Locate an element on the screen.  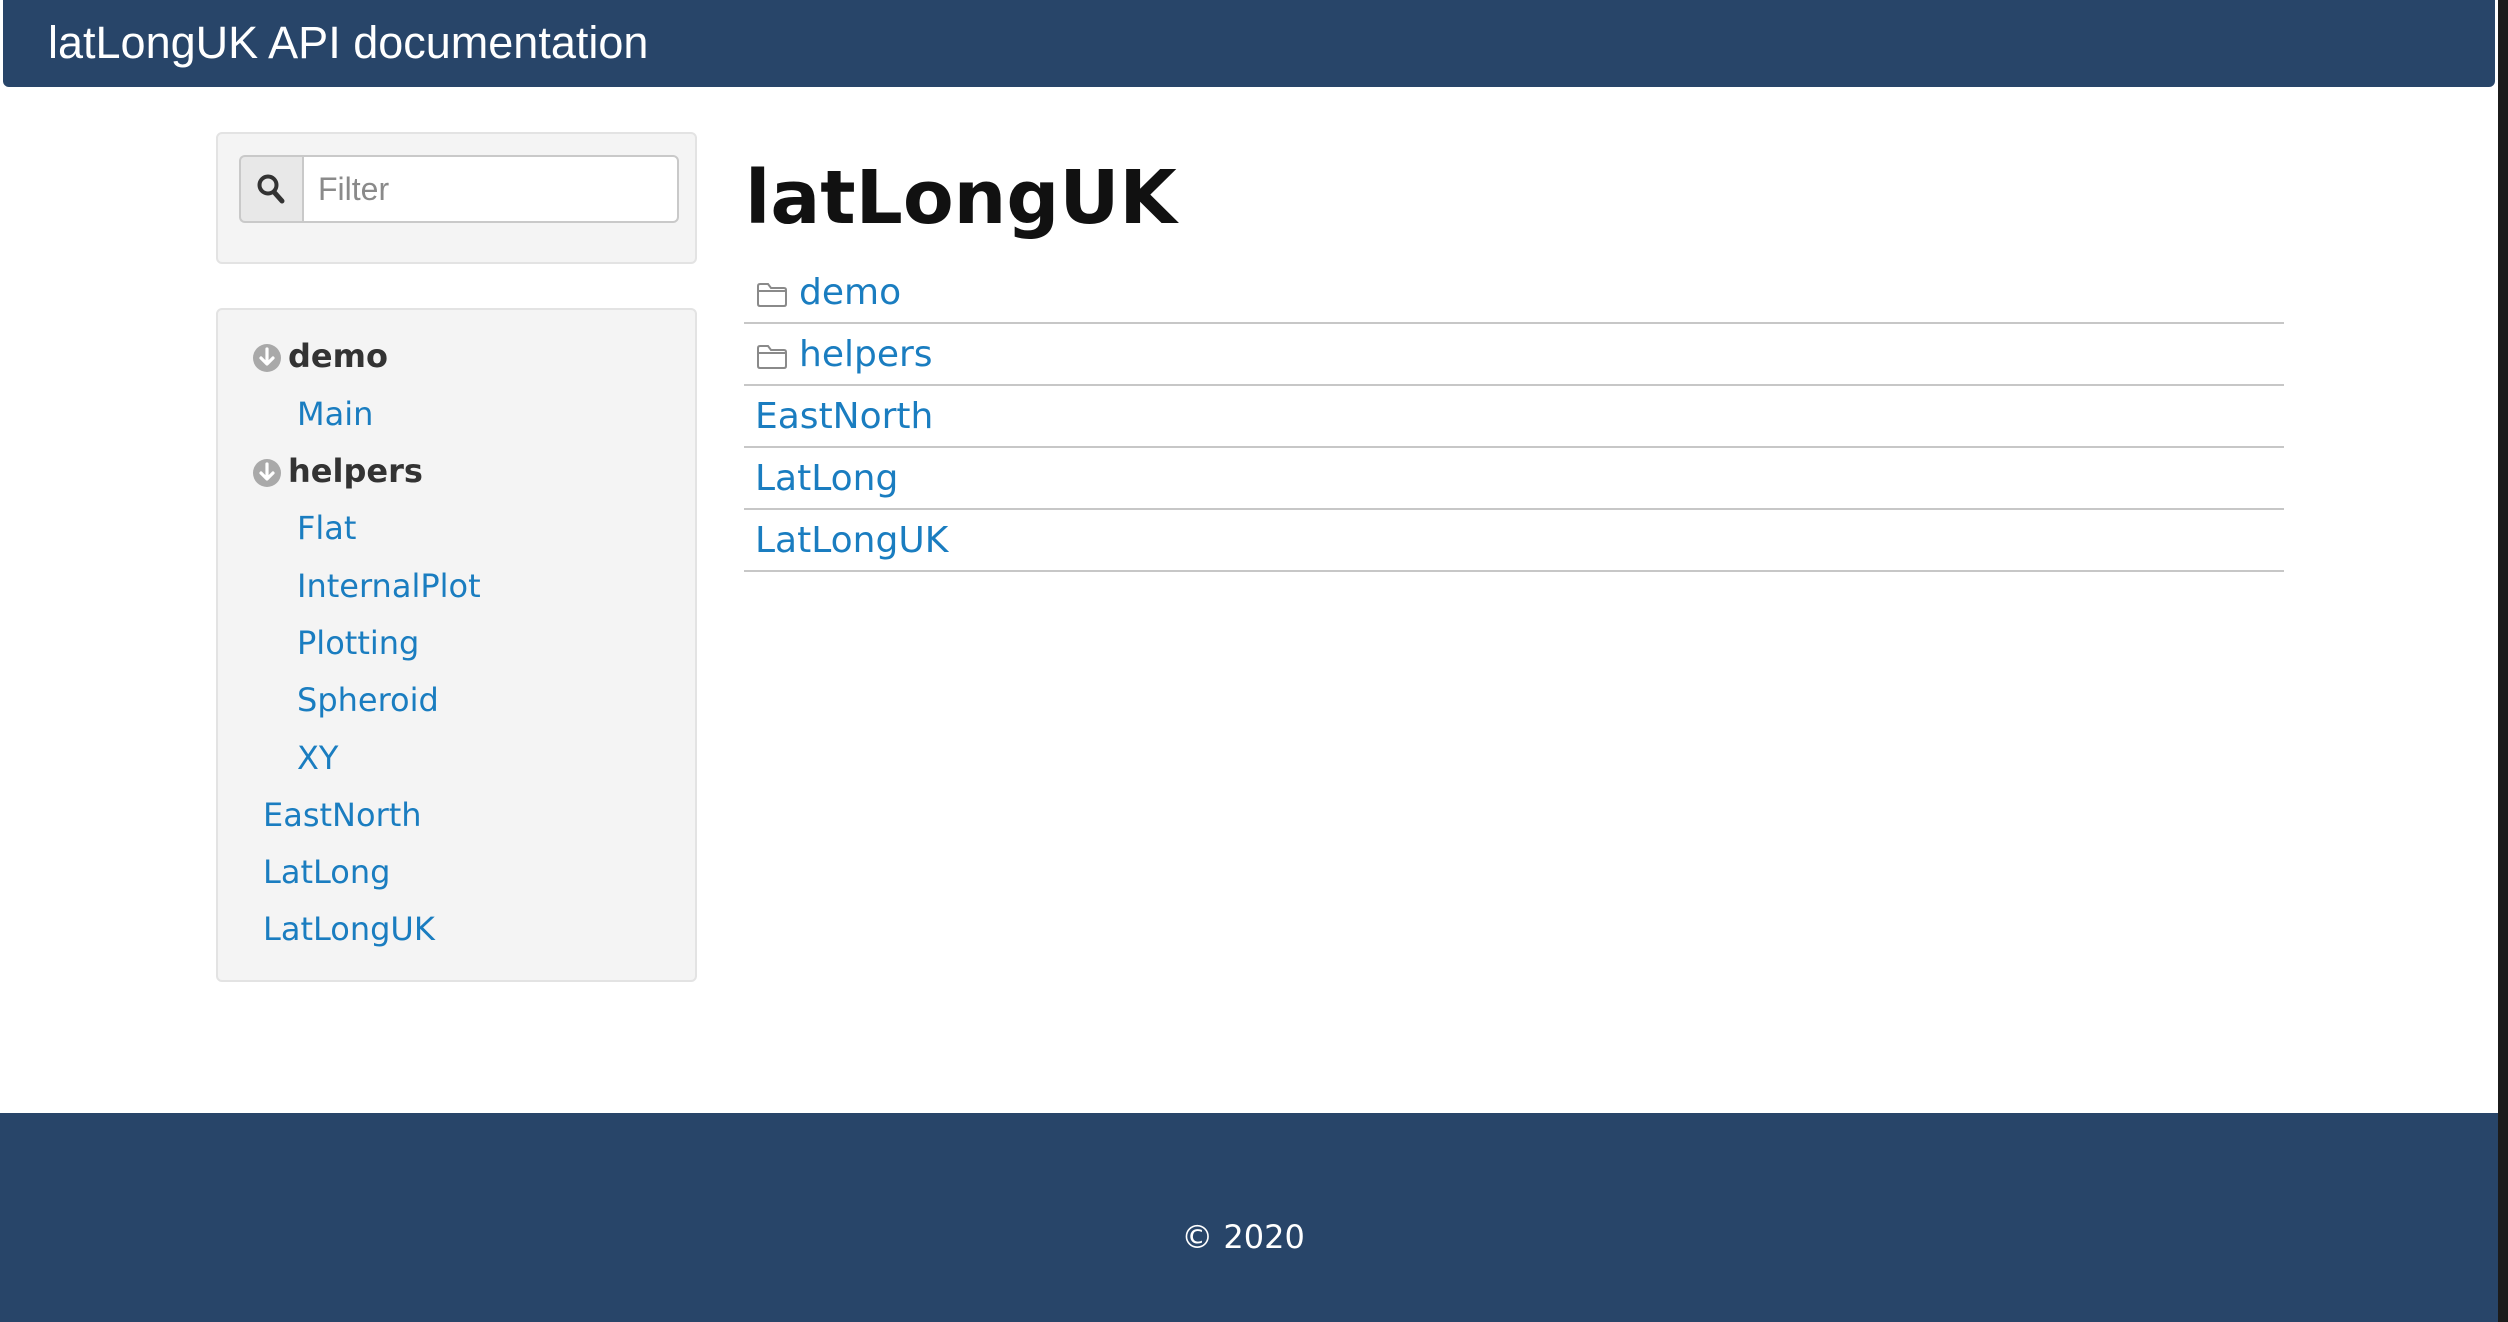
list-item: helpers is located at coordinates (1514, 355).